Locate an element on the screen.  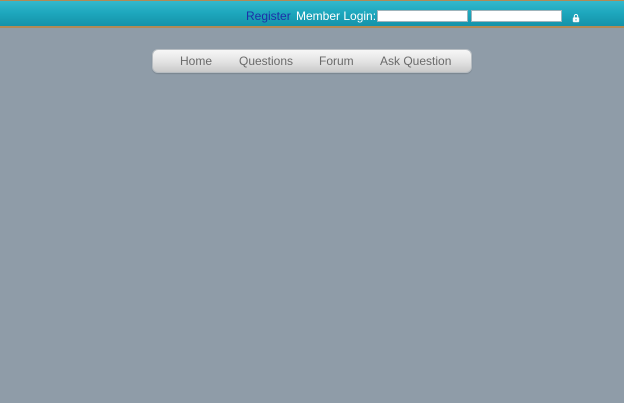
nav-questions: Questions is located at coordinates (266, 61).